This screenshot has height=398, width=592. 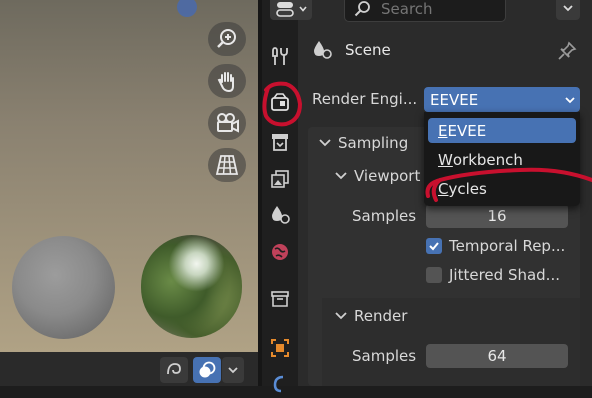 I want to click on view-layer-icon, so click(x=280, y=179).